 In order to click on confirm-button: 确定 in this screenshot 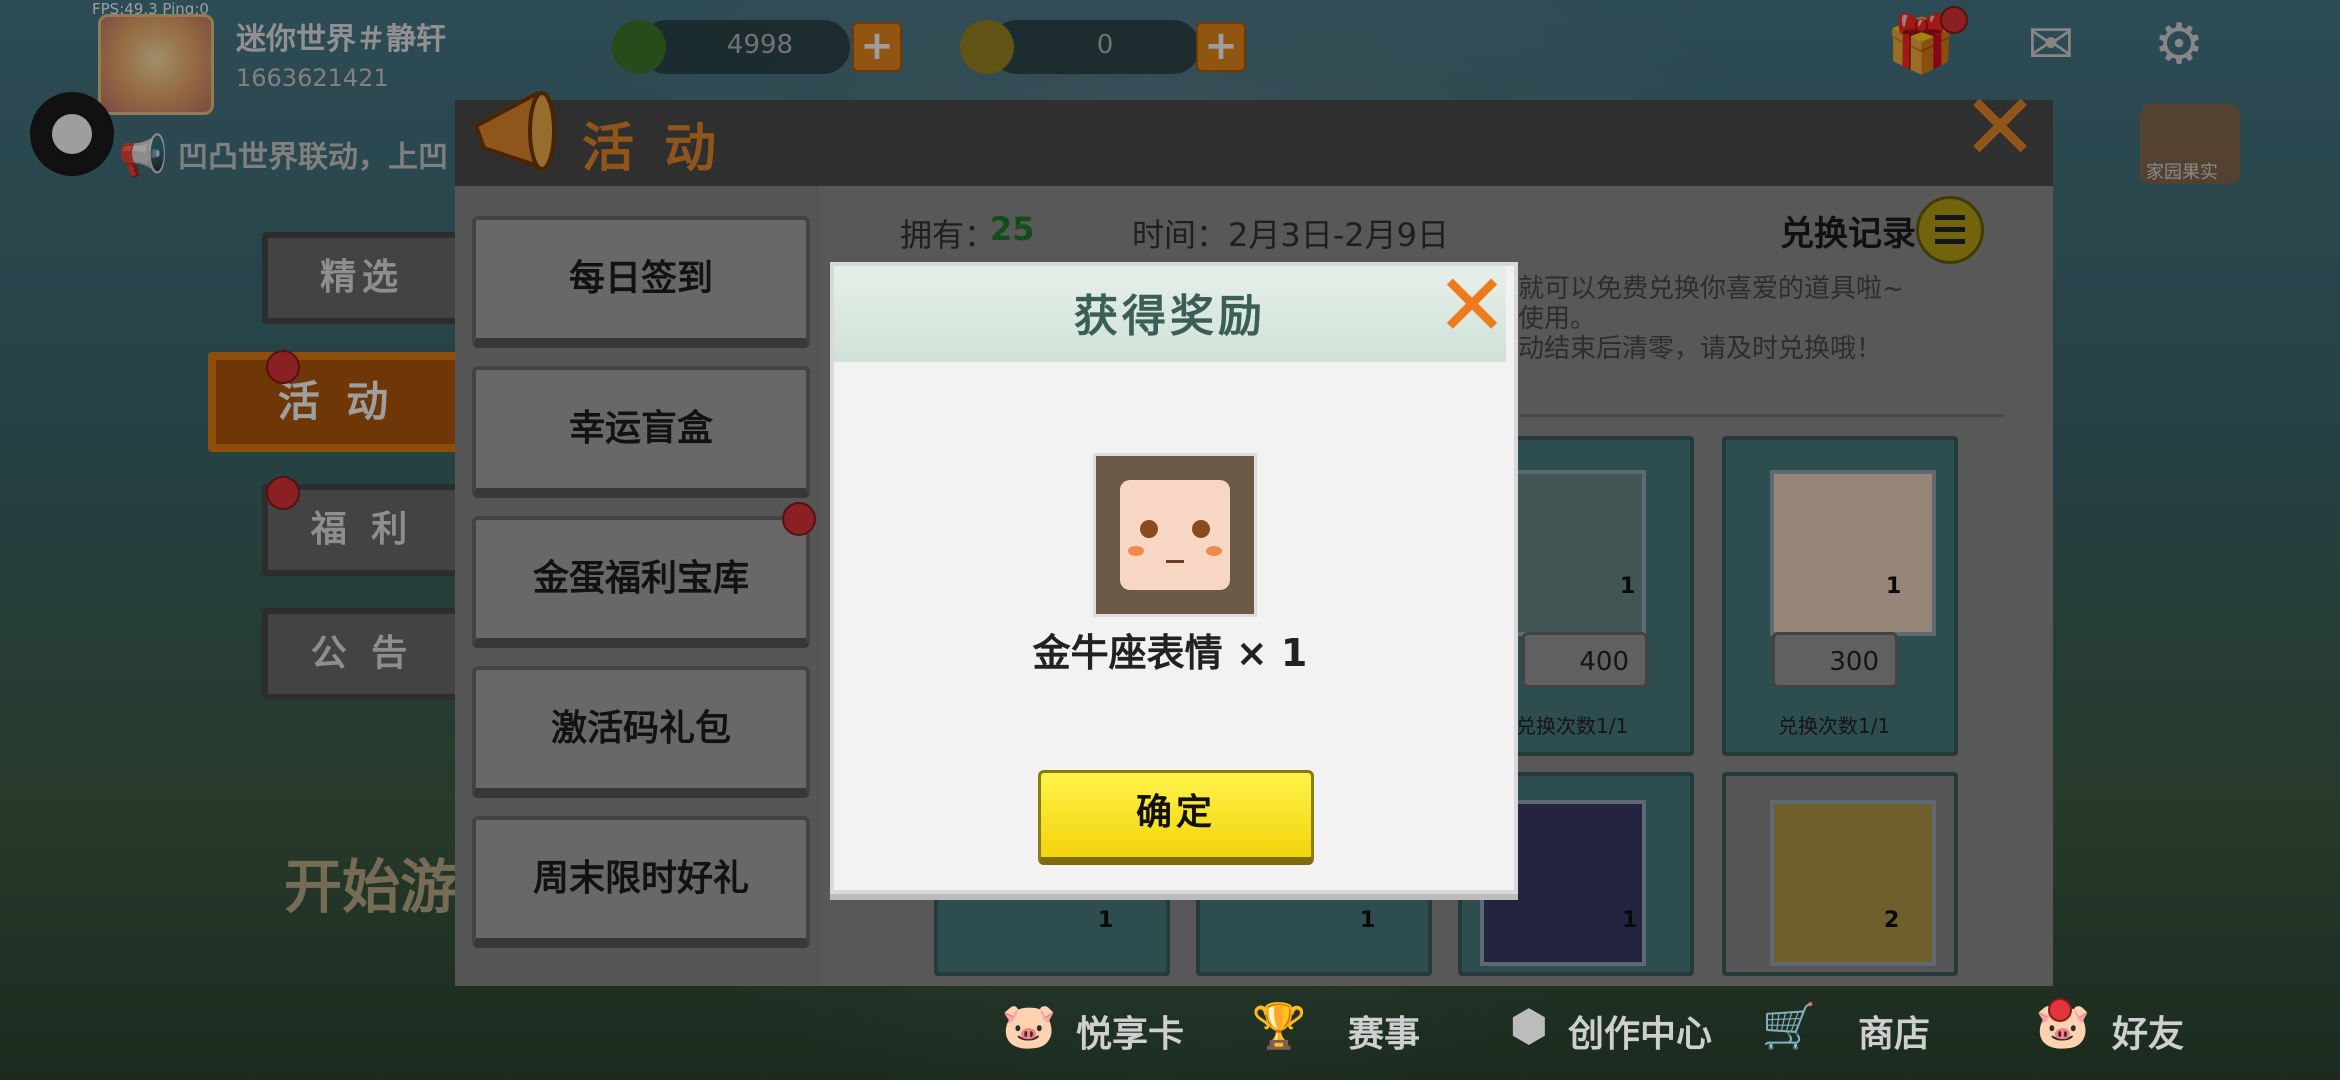, I will do `click(1176, 817)`.